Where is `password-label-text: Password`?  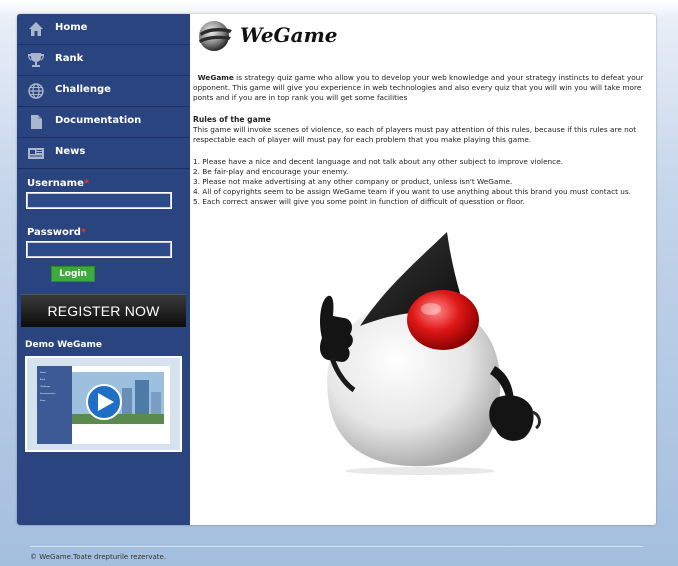
password-label-text: Password is located at coordinates (54, 232).